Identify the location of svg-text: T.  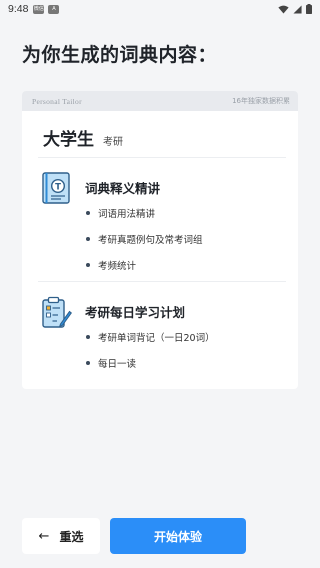
(58, 187).